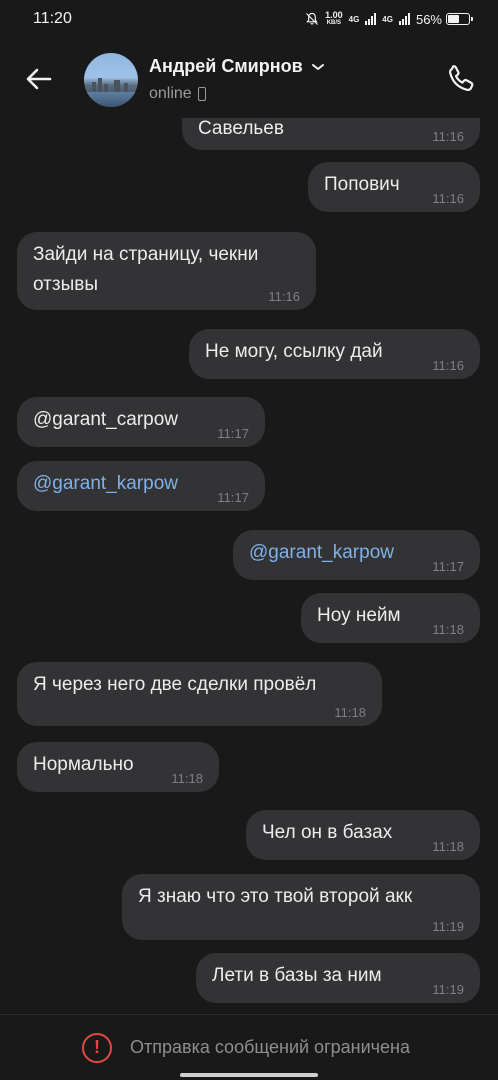 The image size is (498, 1080). I want to click on message-bubble-incoming: @garant_carpow 11:17, so click(141, 422).